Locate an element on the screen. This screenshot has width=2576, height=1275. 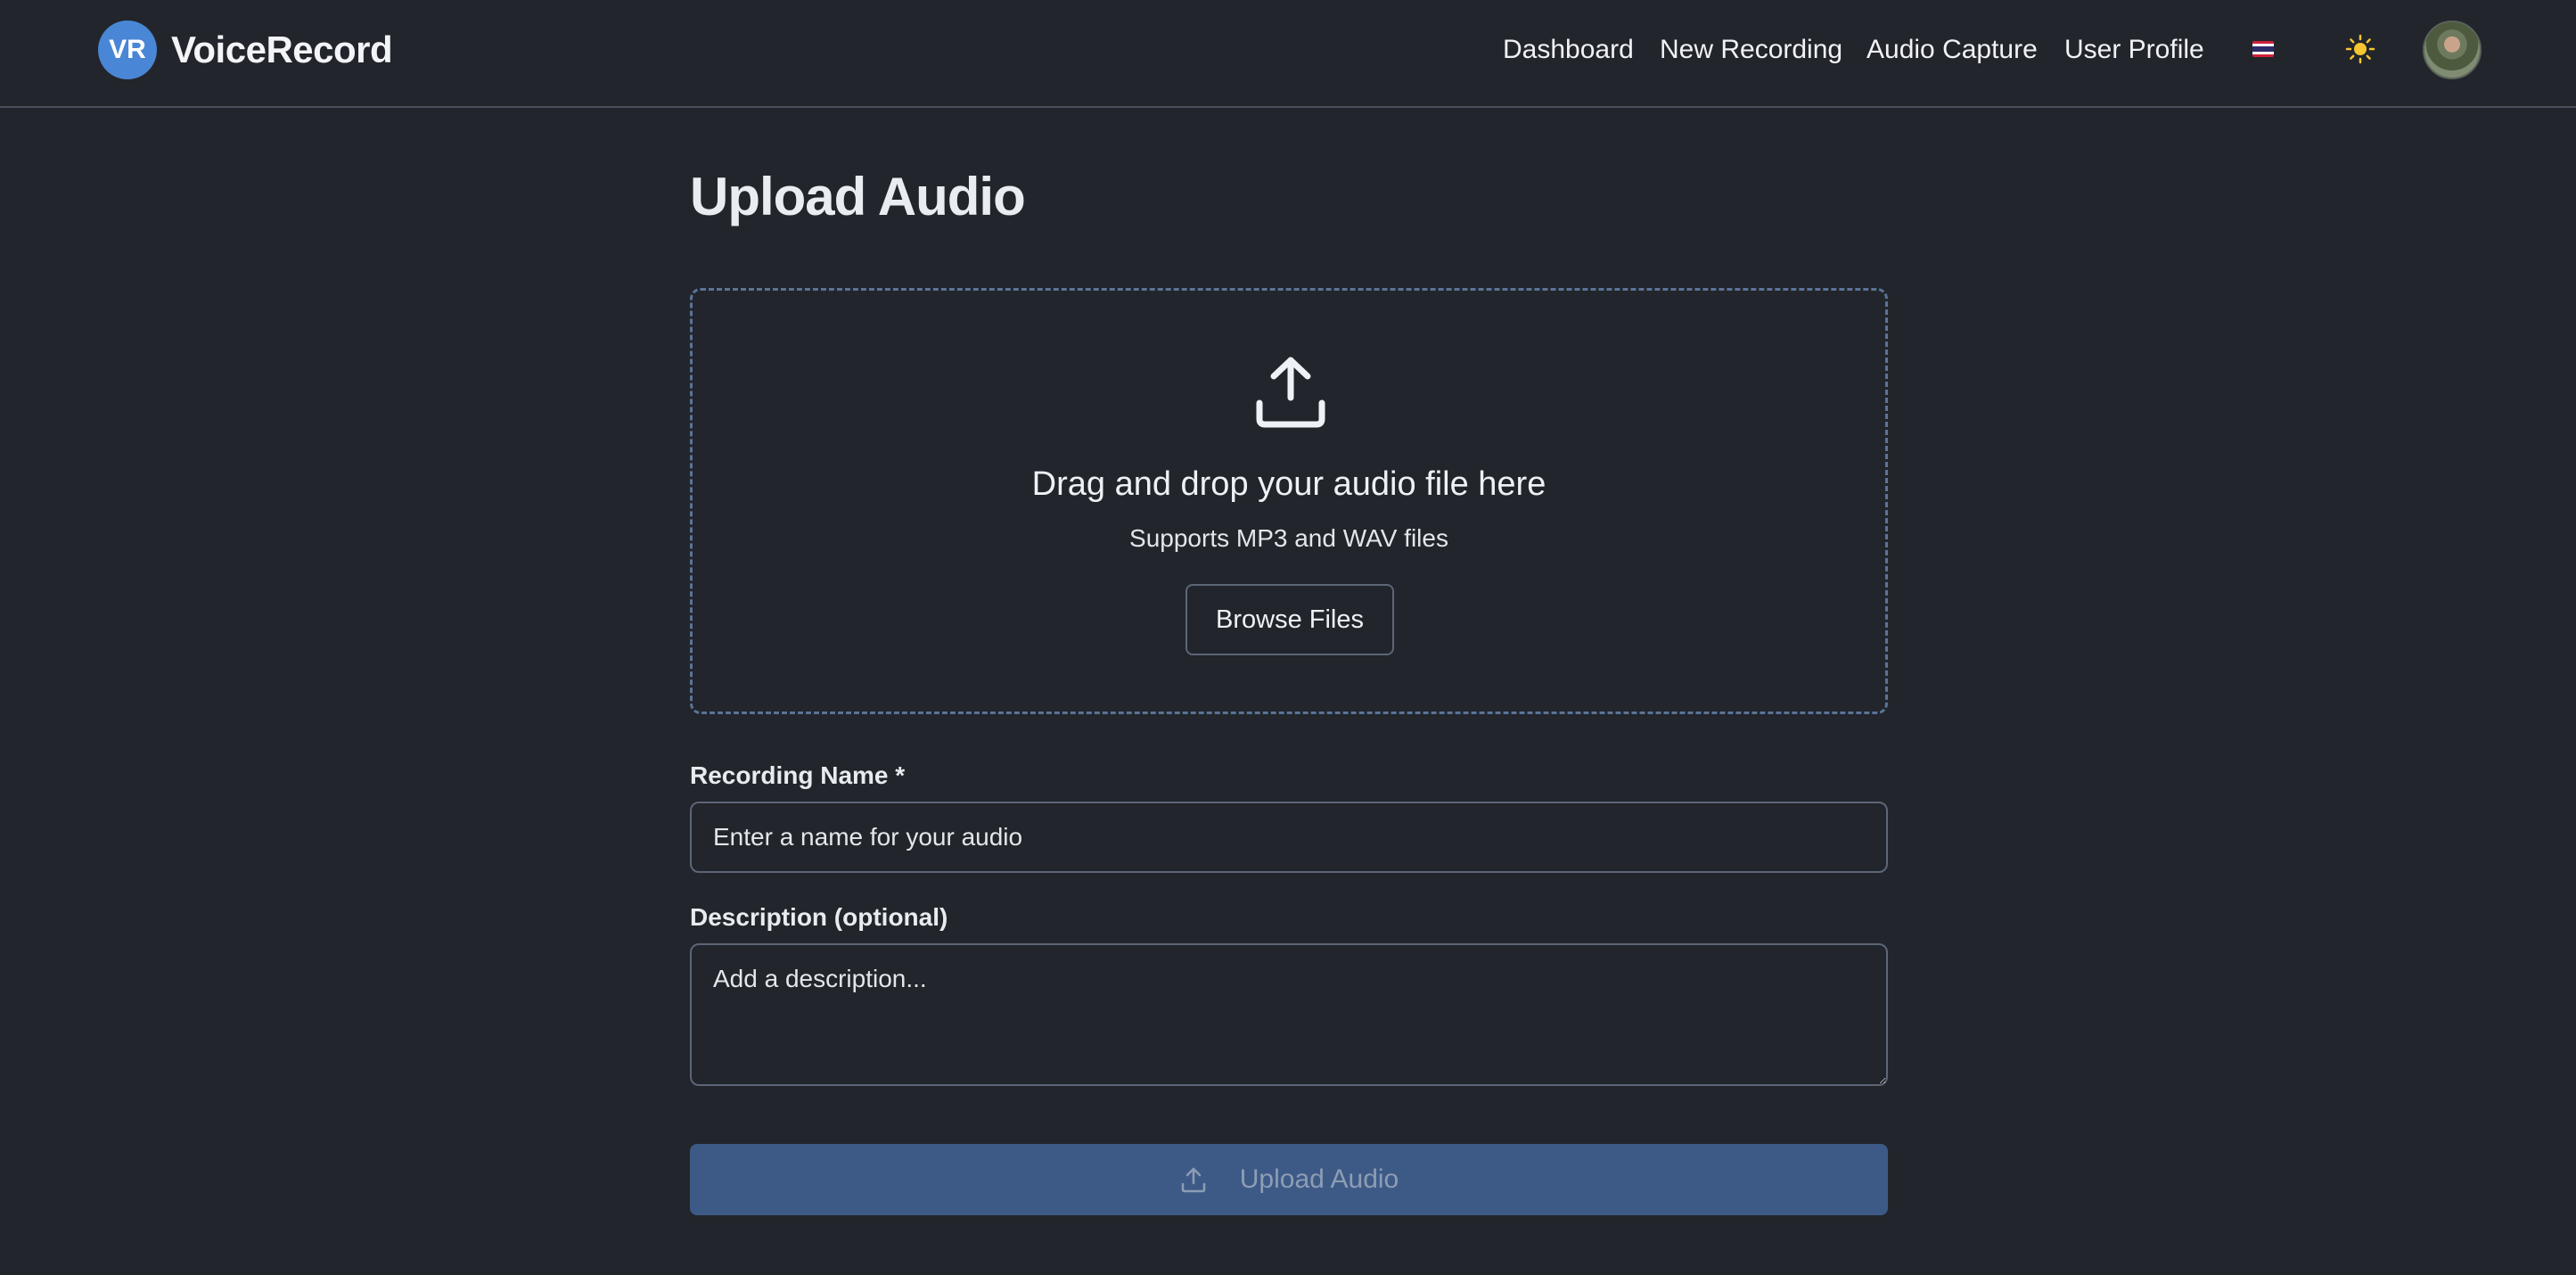
nav-link-dashboard: Dashboard is located at coordinates (1568, 50).